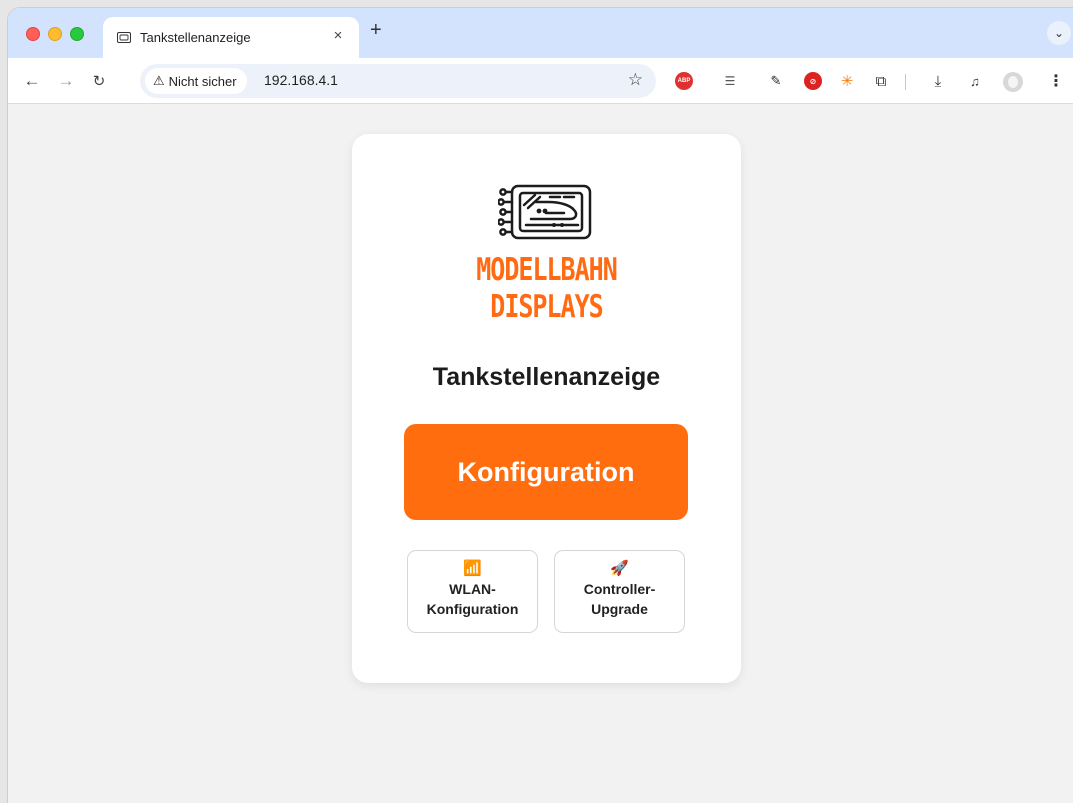  What do you see at coordinates (1013, 82) in the screenshot?
I see `profile-avatar-icon` at bounding box center [1013, 82].